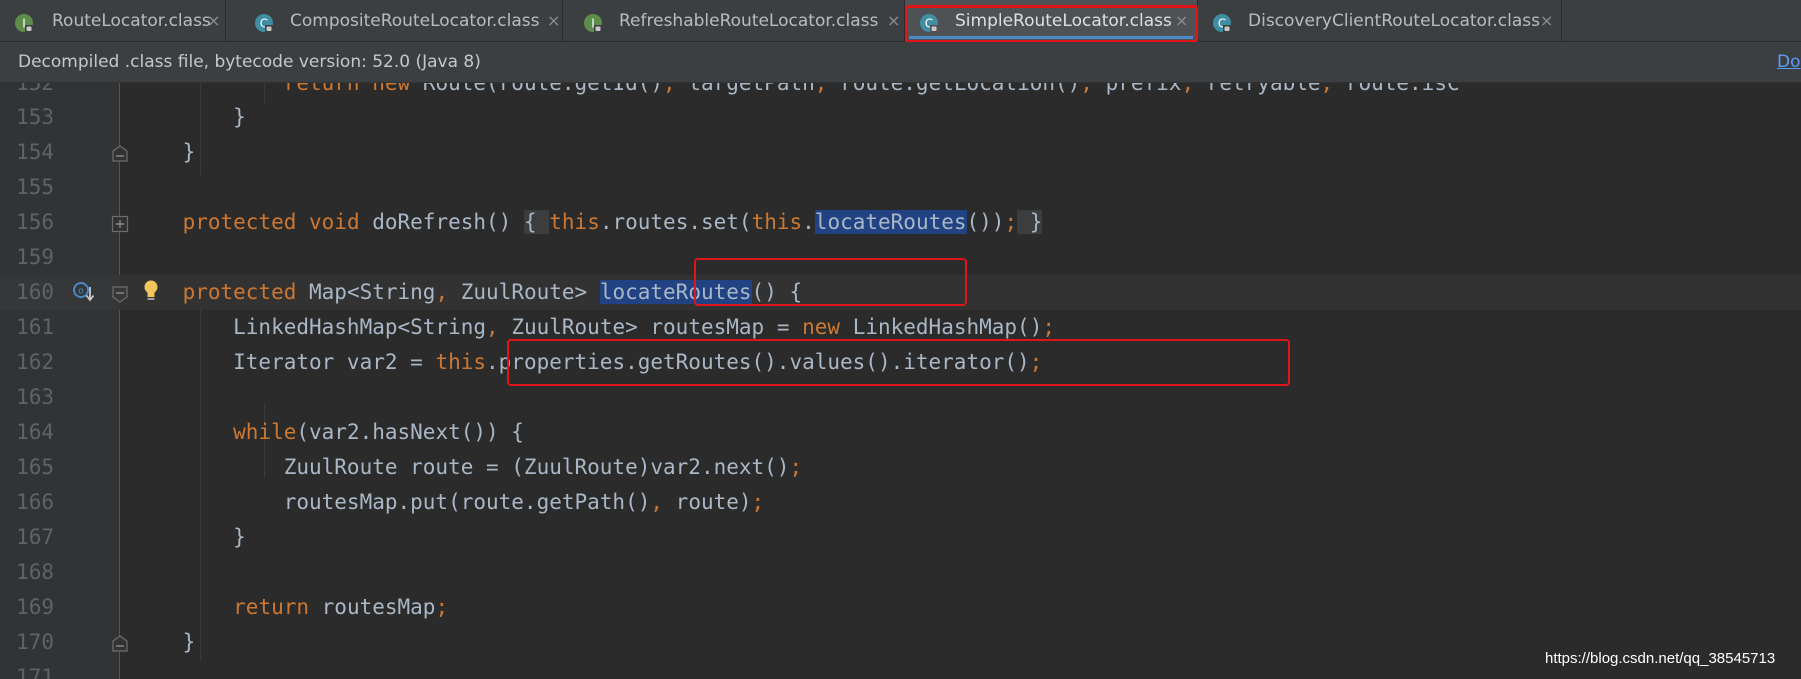 This screenshot has width=1801, height=679. Describe the element at coordinates (1394, 21) in the screenshot. I see `tab-label: DiscoveryClientRouteLocator.class` at that location.